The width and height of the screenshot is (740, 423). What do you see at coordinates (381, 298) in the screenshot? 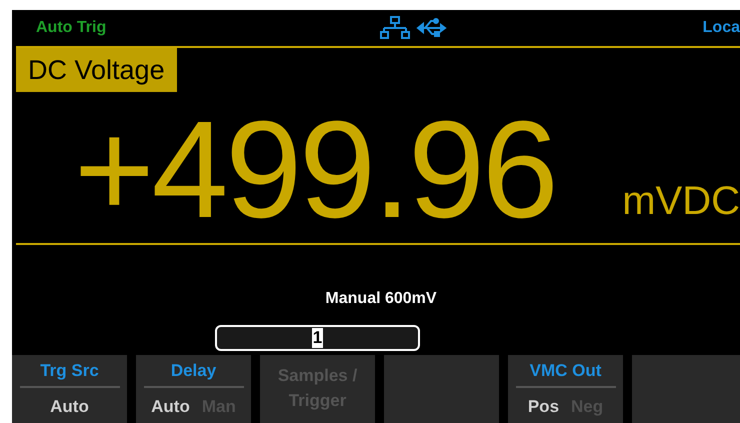
I see `range-label: Manual 600mV` at bounding box center [381, 298].